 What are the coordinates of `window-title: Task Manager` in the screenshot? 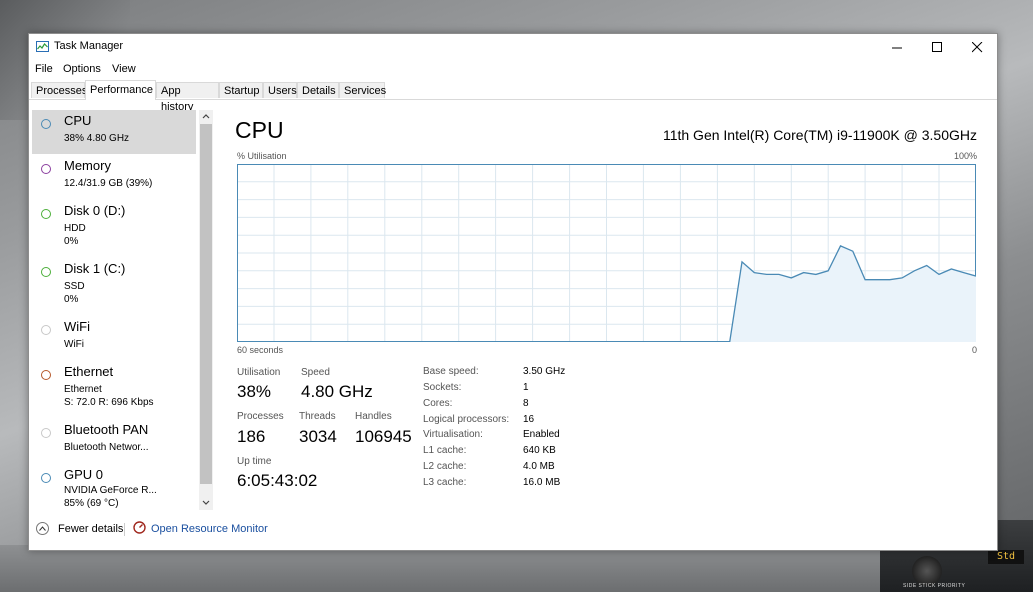 It's located at (89, 46).